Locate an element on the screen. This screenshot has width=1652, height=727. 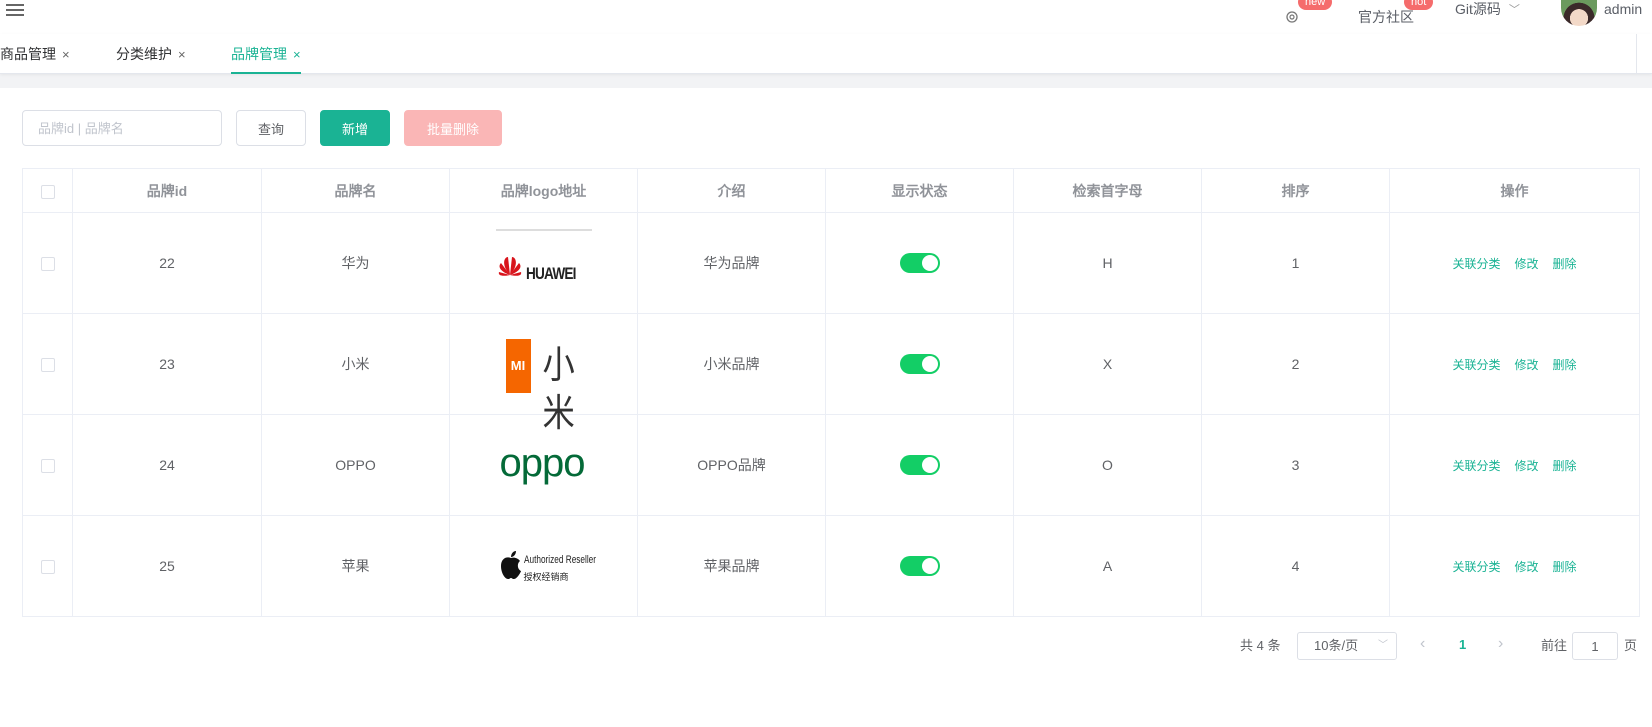
community-link: 官方社区 hot is located at coordinates (1396, 17).